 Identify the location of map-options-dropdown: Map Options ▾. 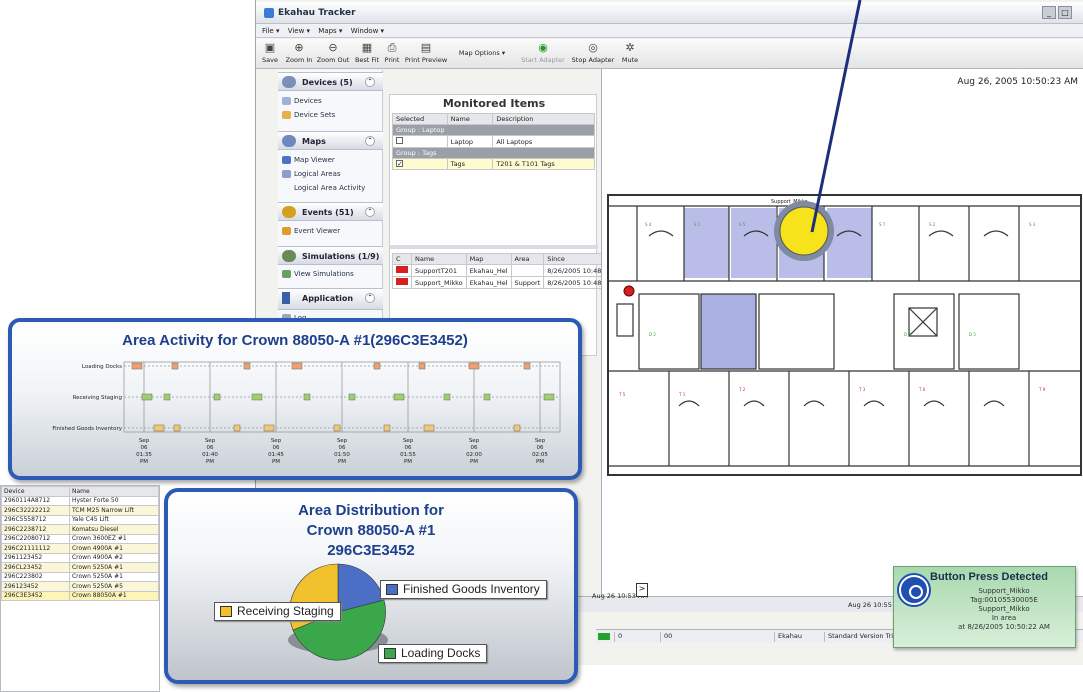
(482, 54).